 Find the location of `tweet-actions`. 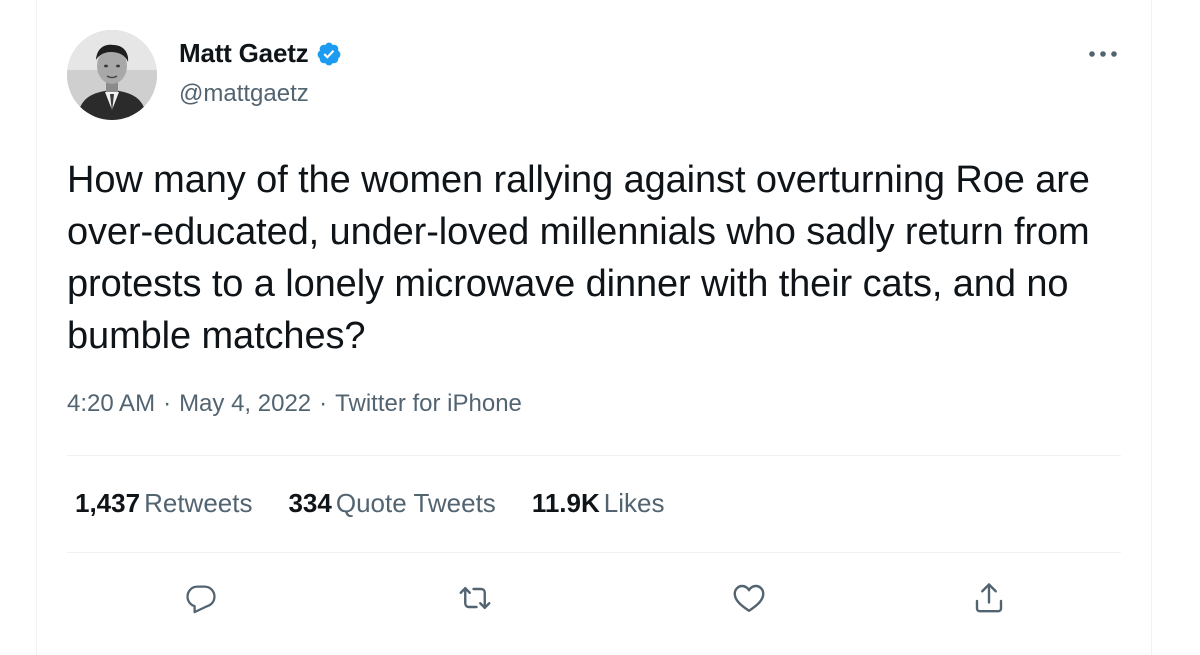

tweet-actions is located at coordinates (594, 600).